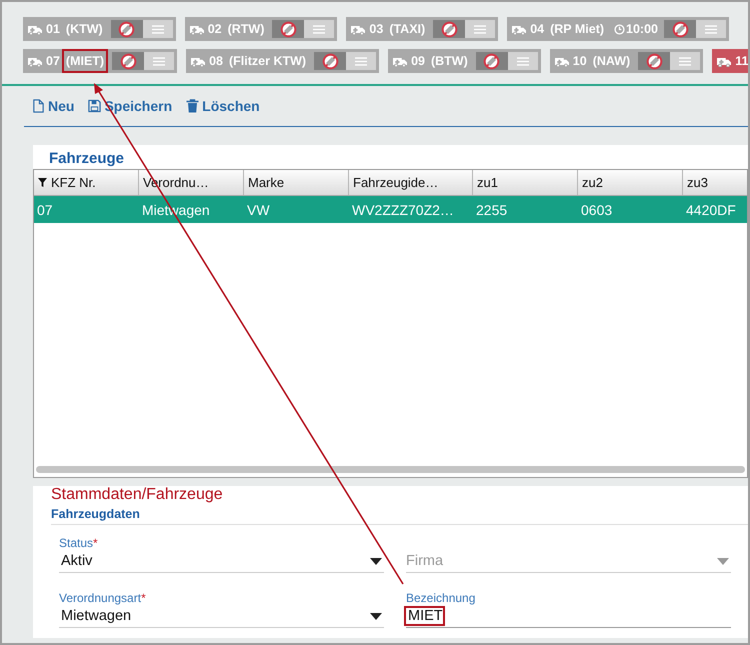 The height and width of the screenshot is (645, 750). I want to click on vehicle-type: (RTW), so click(246, 29).